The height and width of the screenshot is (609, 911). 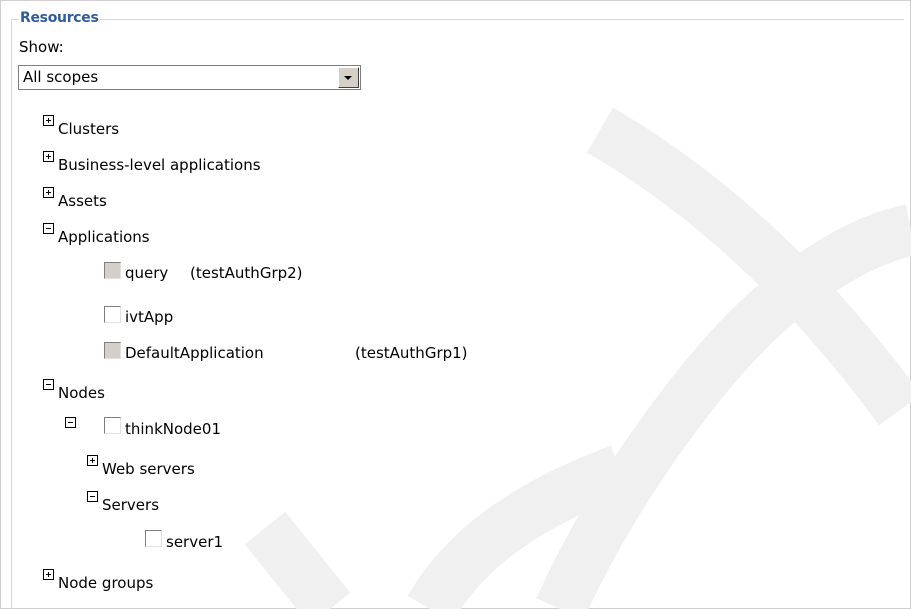 What do you see at coordinates (41, 47) in the screenshot?
I see `show-label: Show:` at bounding box center [41, 47].